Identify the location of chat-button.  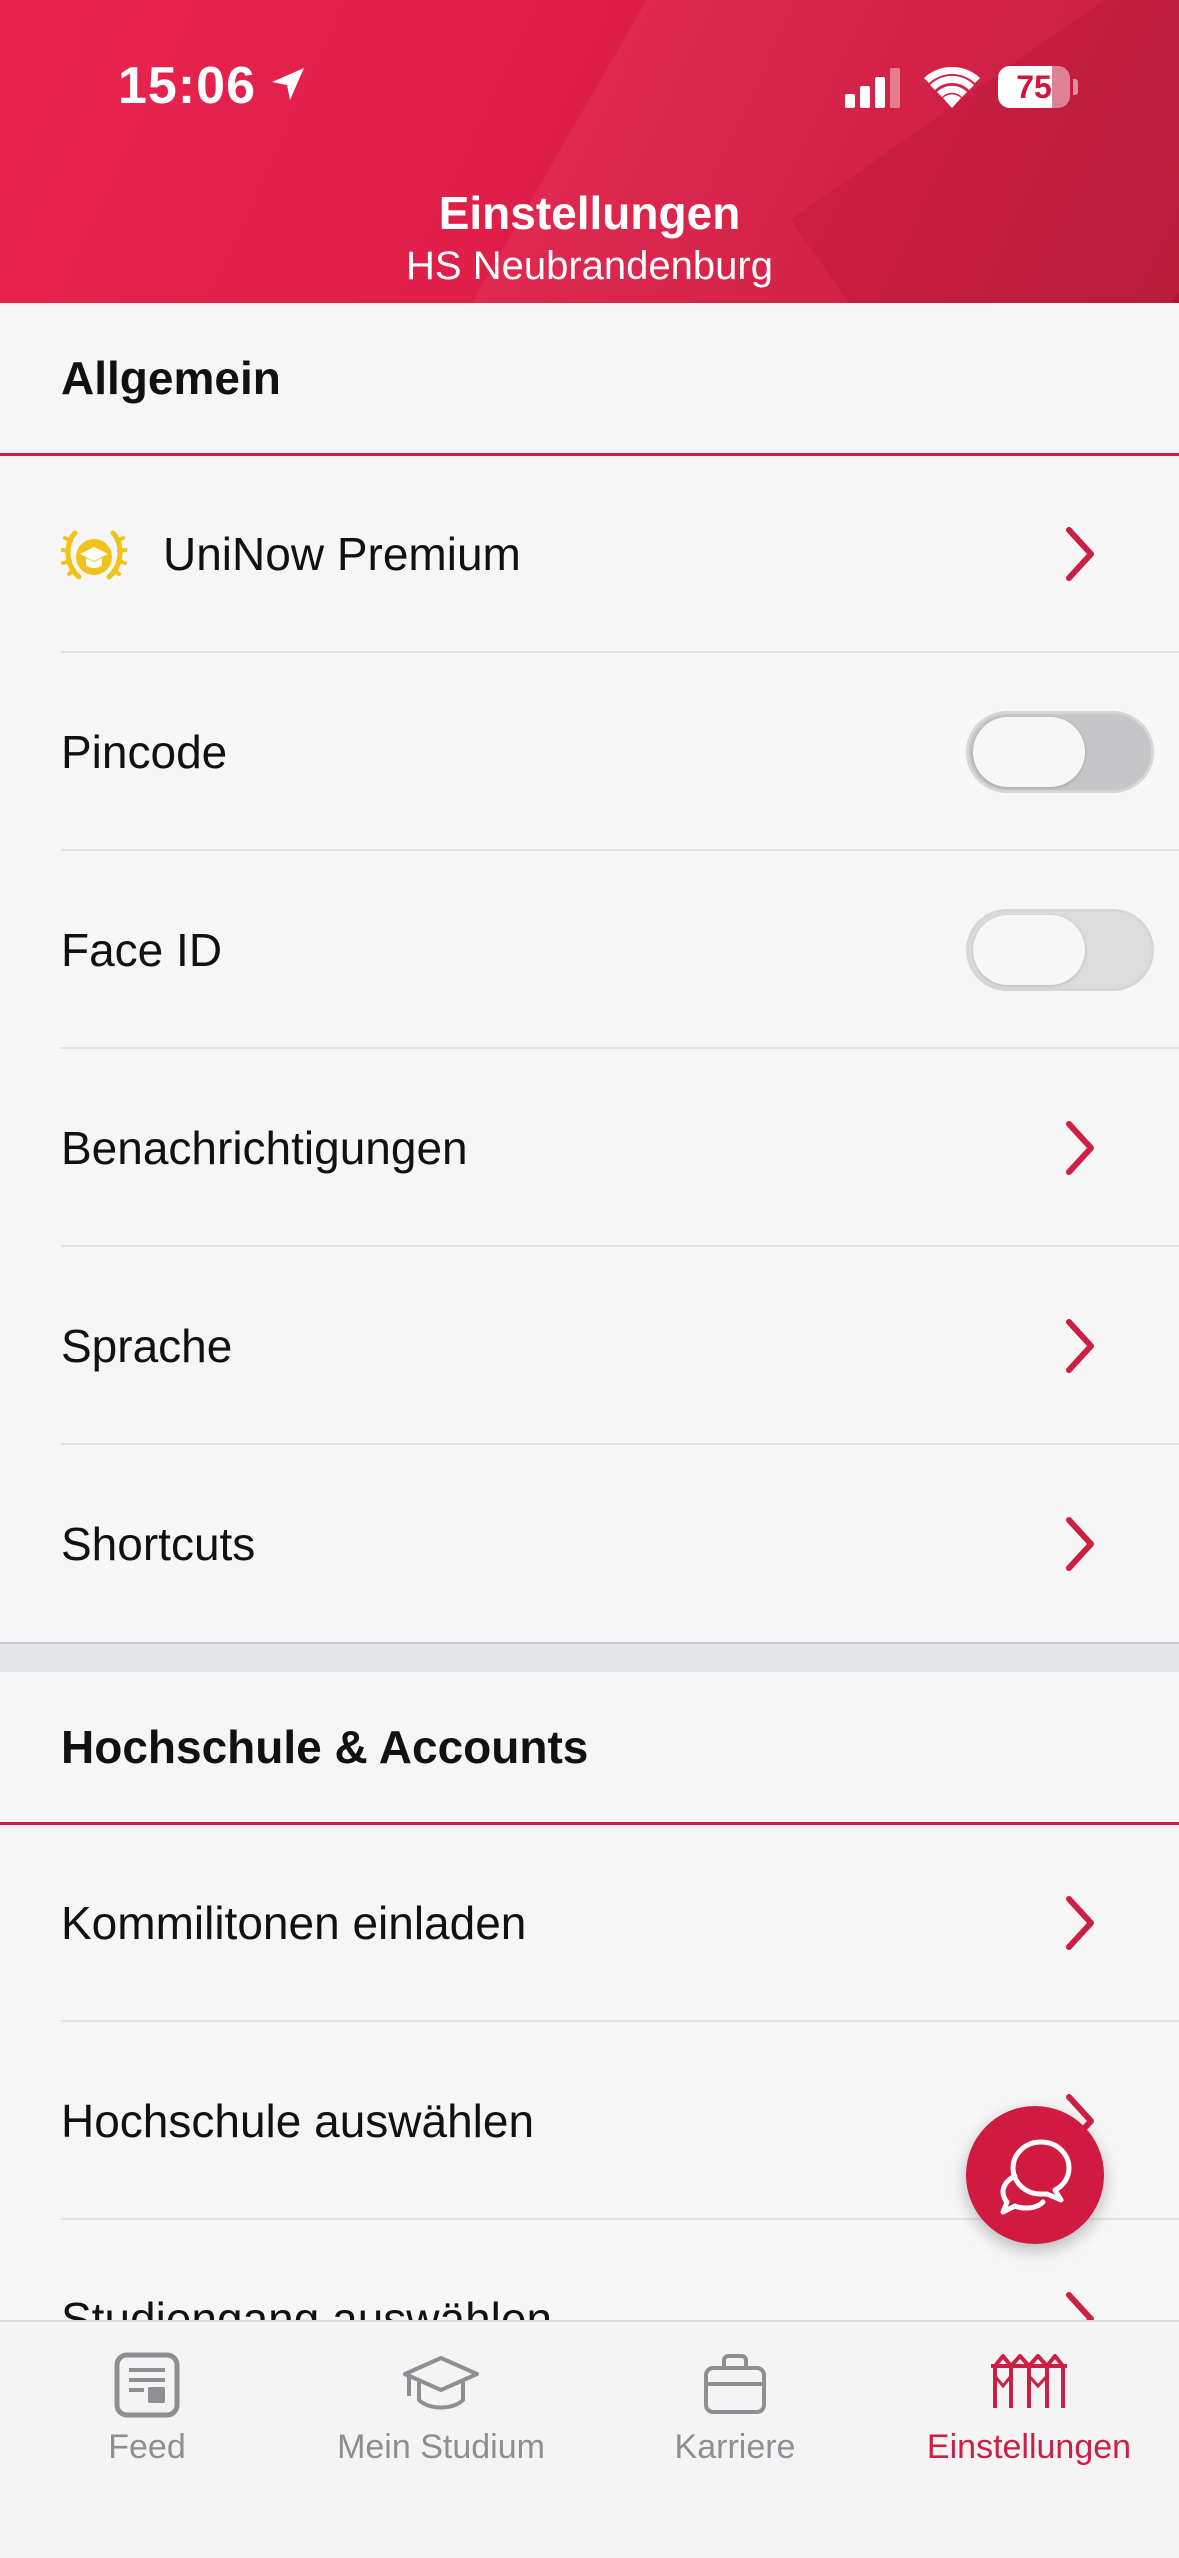
(1035, 2175).